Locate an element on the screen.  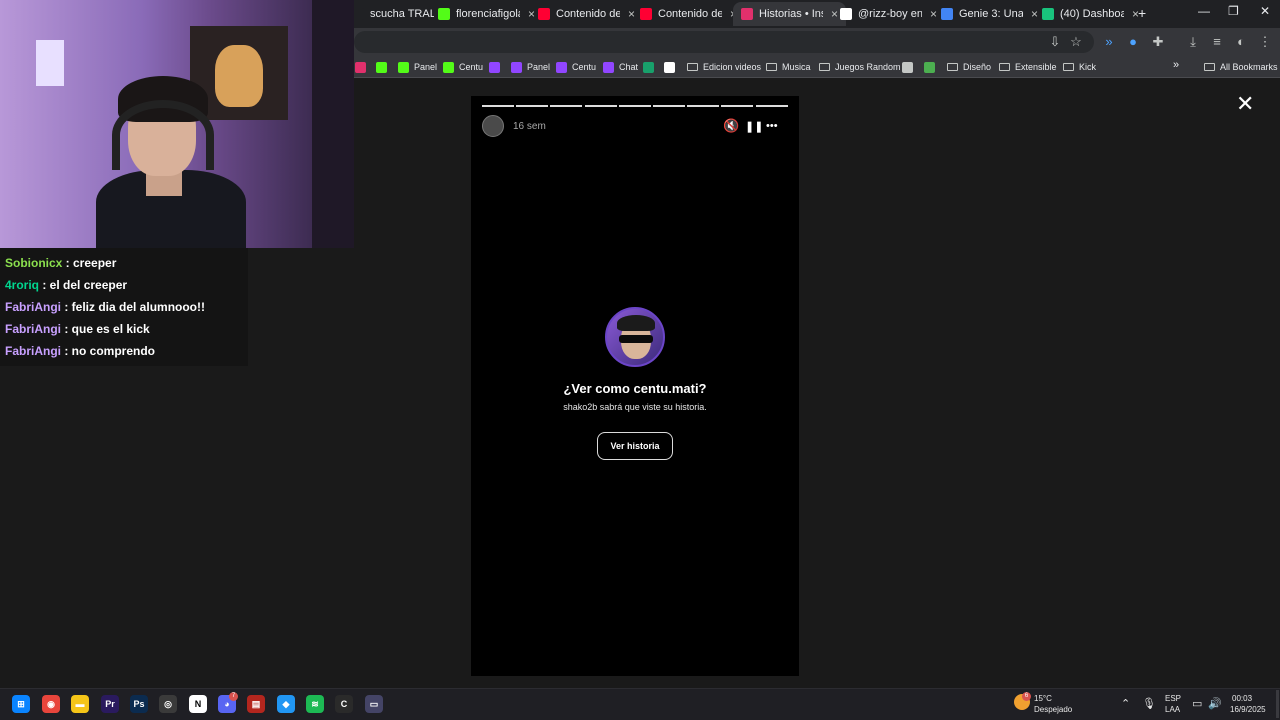
kick-icon is located at coordinates (381, 67).